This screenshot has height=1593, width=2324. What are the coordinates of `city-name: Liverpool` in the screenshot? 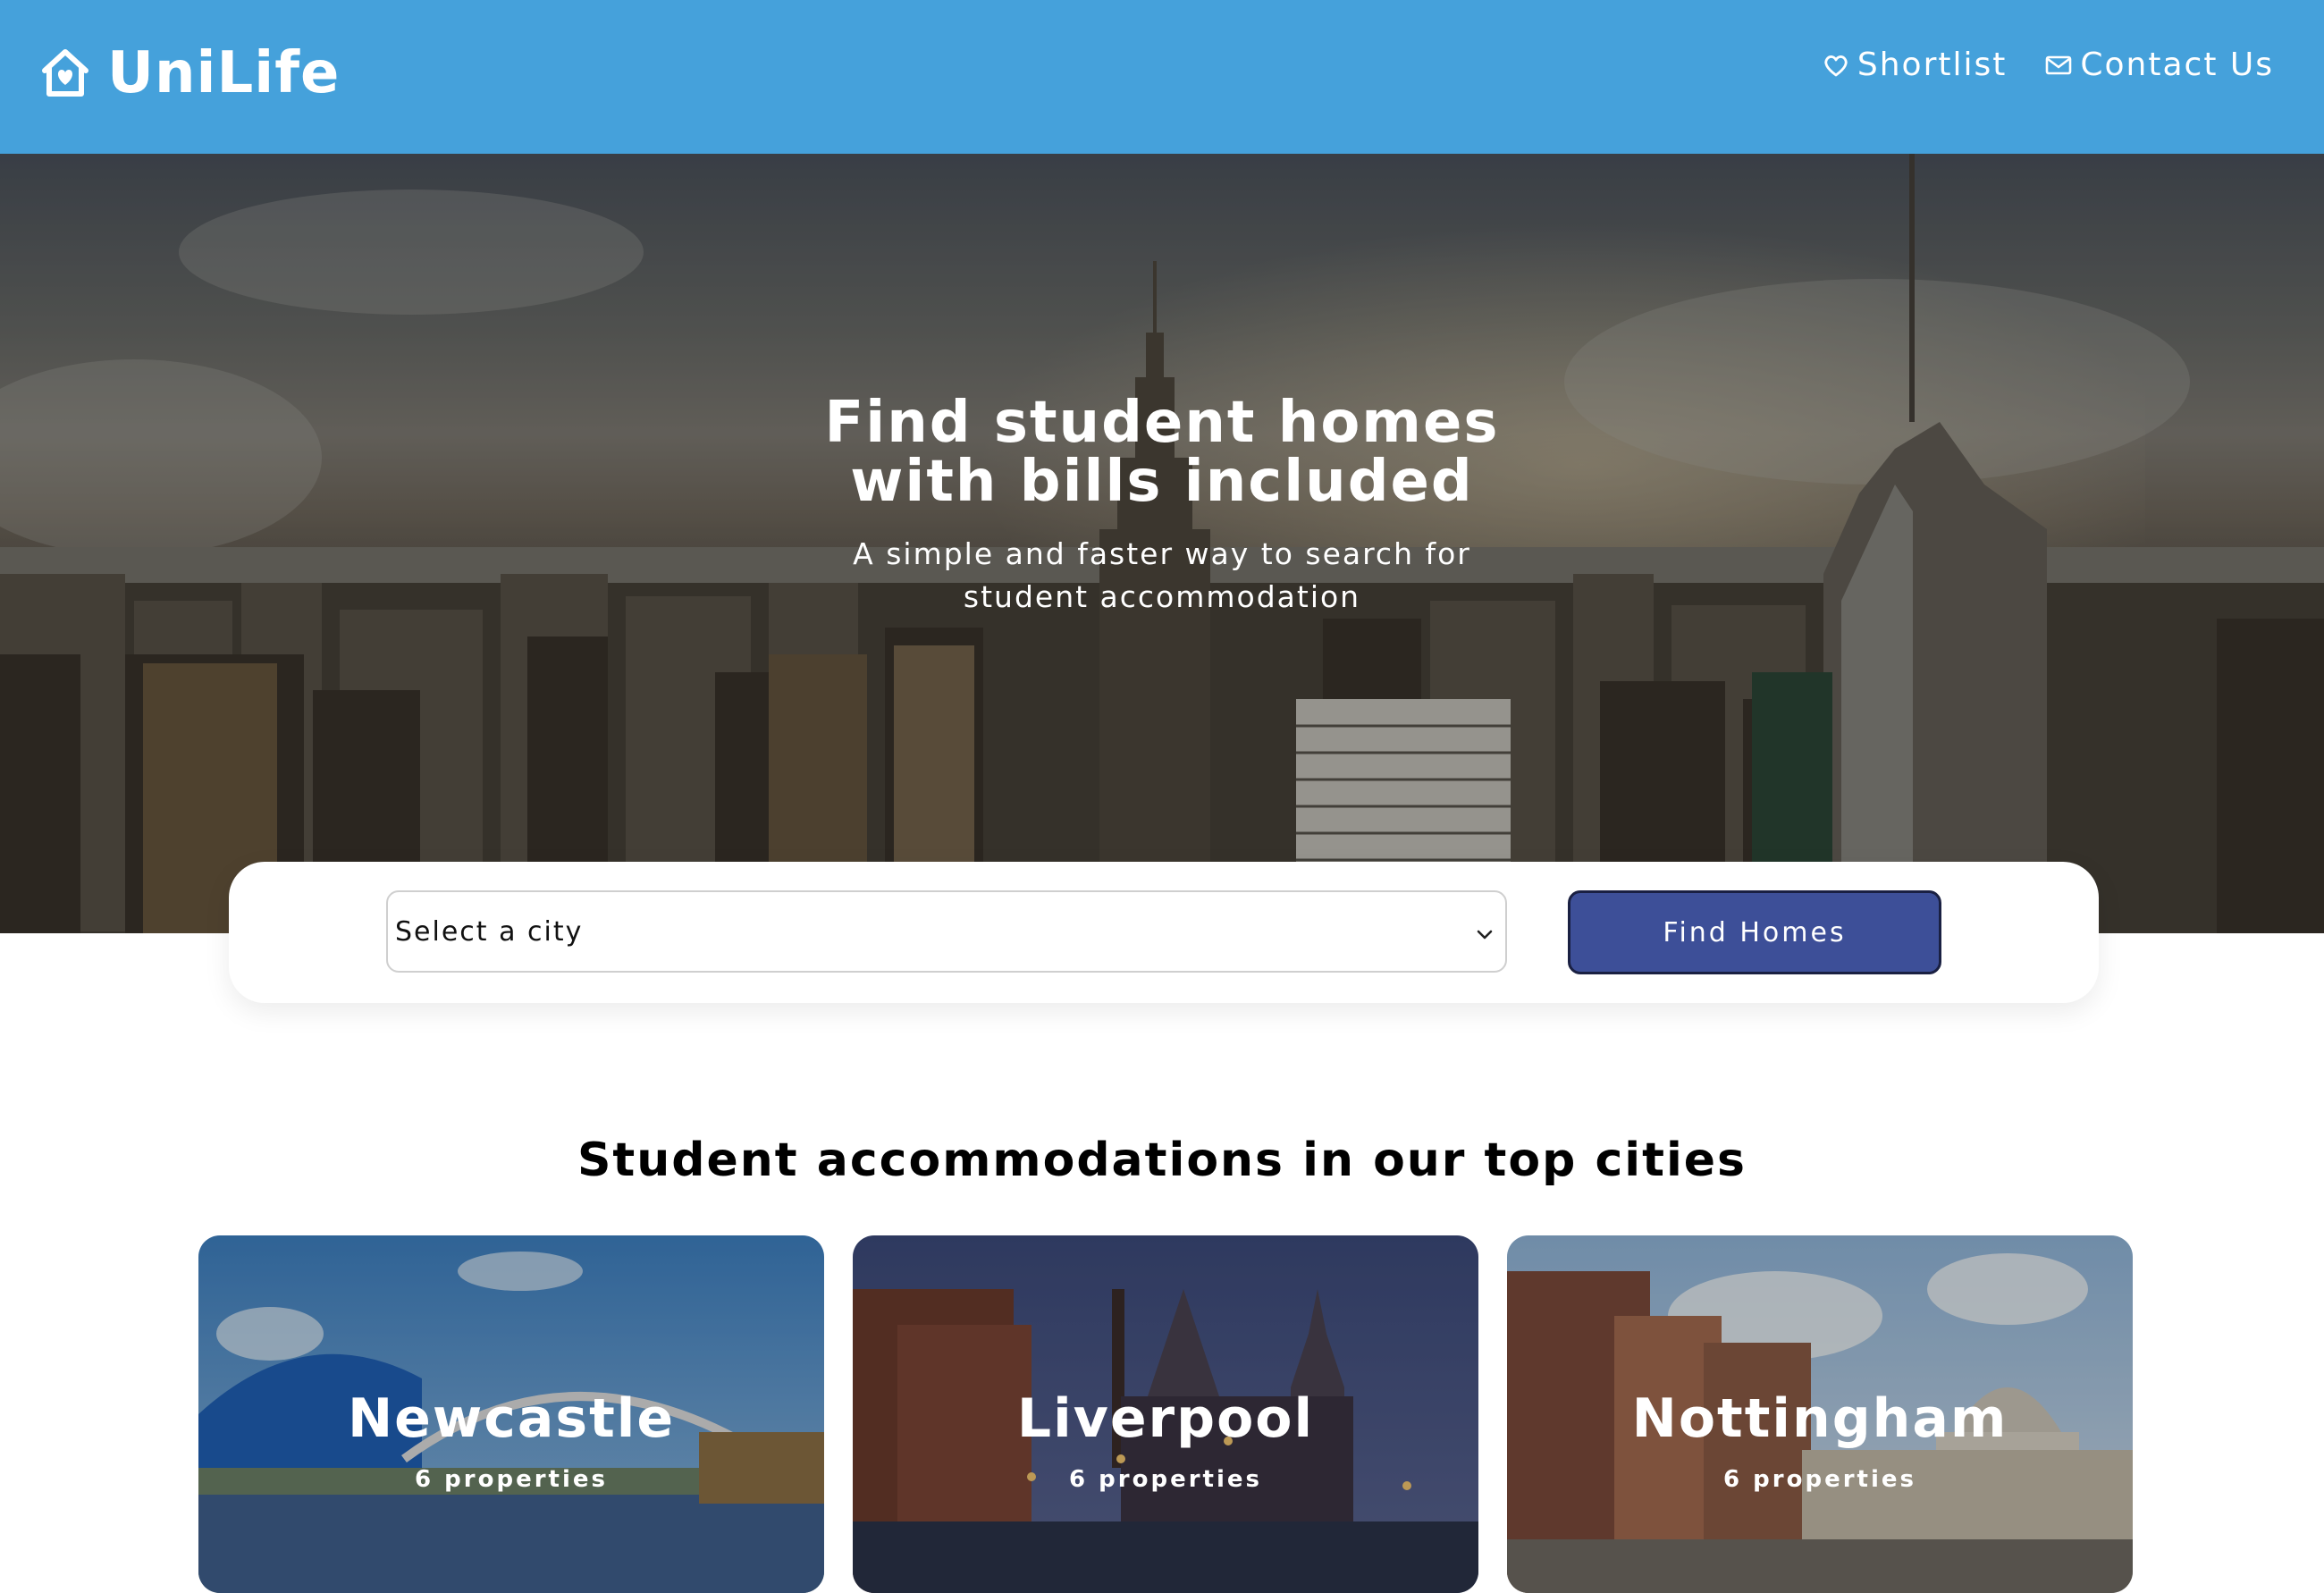 It's located at (1166, 1418).